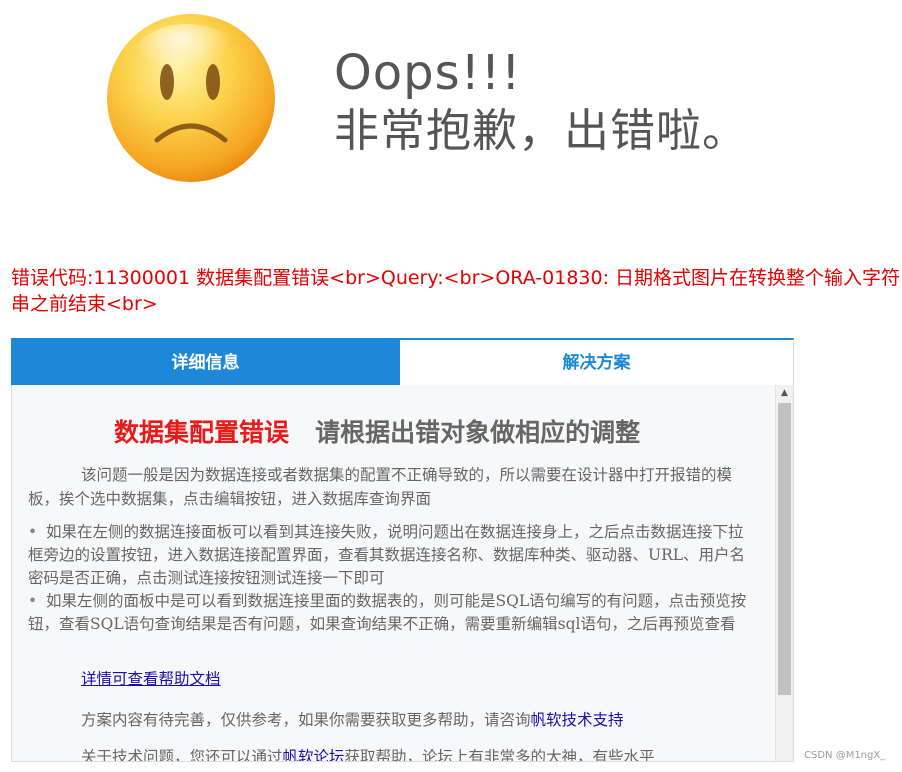 The width and height of the screenshot is (902, 772). What do you see at coordinates (784, 549) in the screenshot?
I see `scrollbar-thumb` at bounding box center [784, 549].